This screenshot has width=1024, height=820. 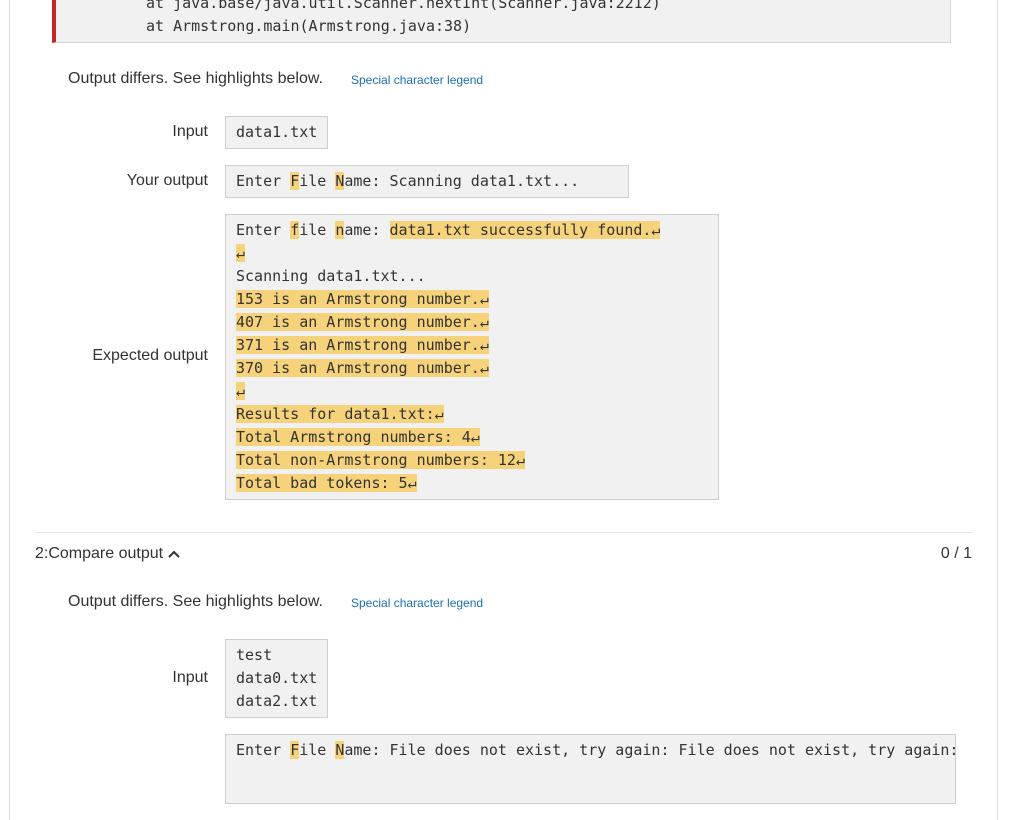 I want to click on input-line: data0.txt, so click(x=277, y=678).